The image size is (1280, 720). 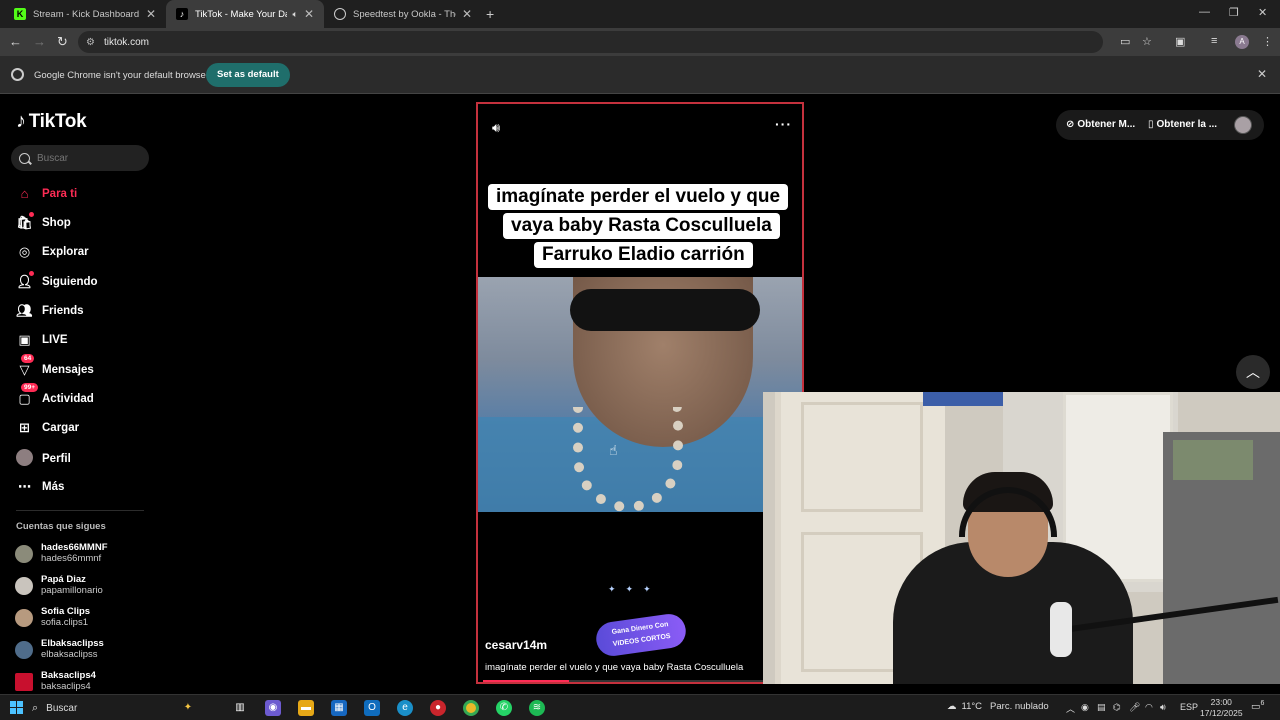 I want to click on spotify-icon: ≋, so click(x=537, y=708).